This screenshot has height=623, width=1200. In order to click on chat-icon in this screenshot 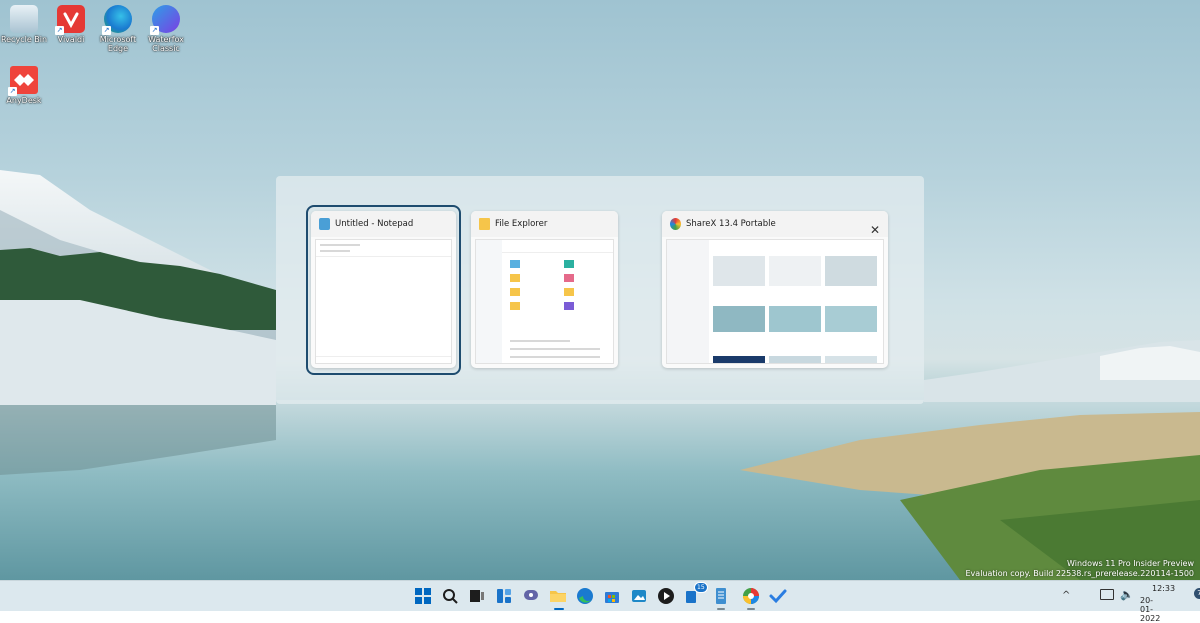, I will do `click(531, 596)`.